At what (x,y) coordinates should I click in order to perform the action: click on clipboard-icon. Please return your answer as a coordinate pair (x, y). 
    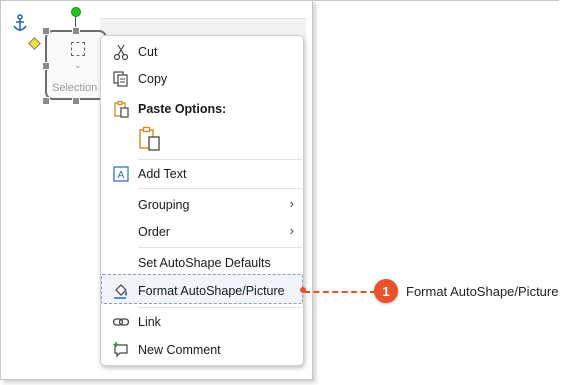
    Looking at the image, I should click on (121, 109).